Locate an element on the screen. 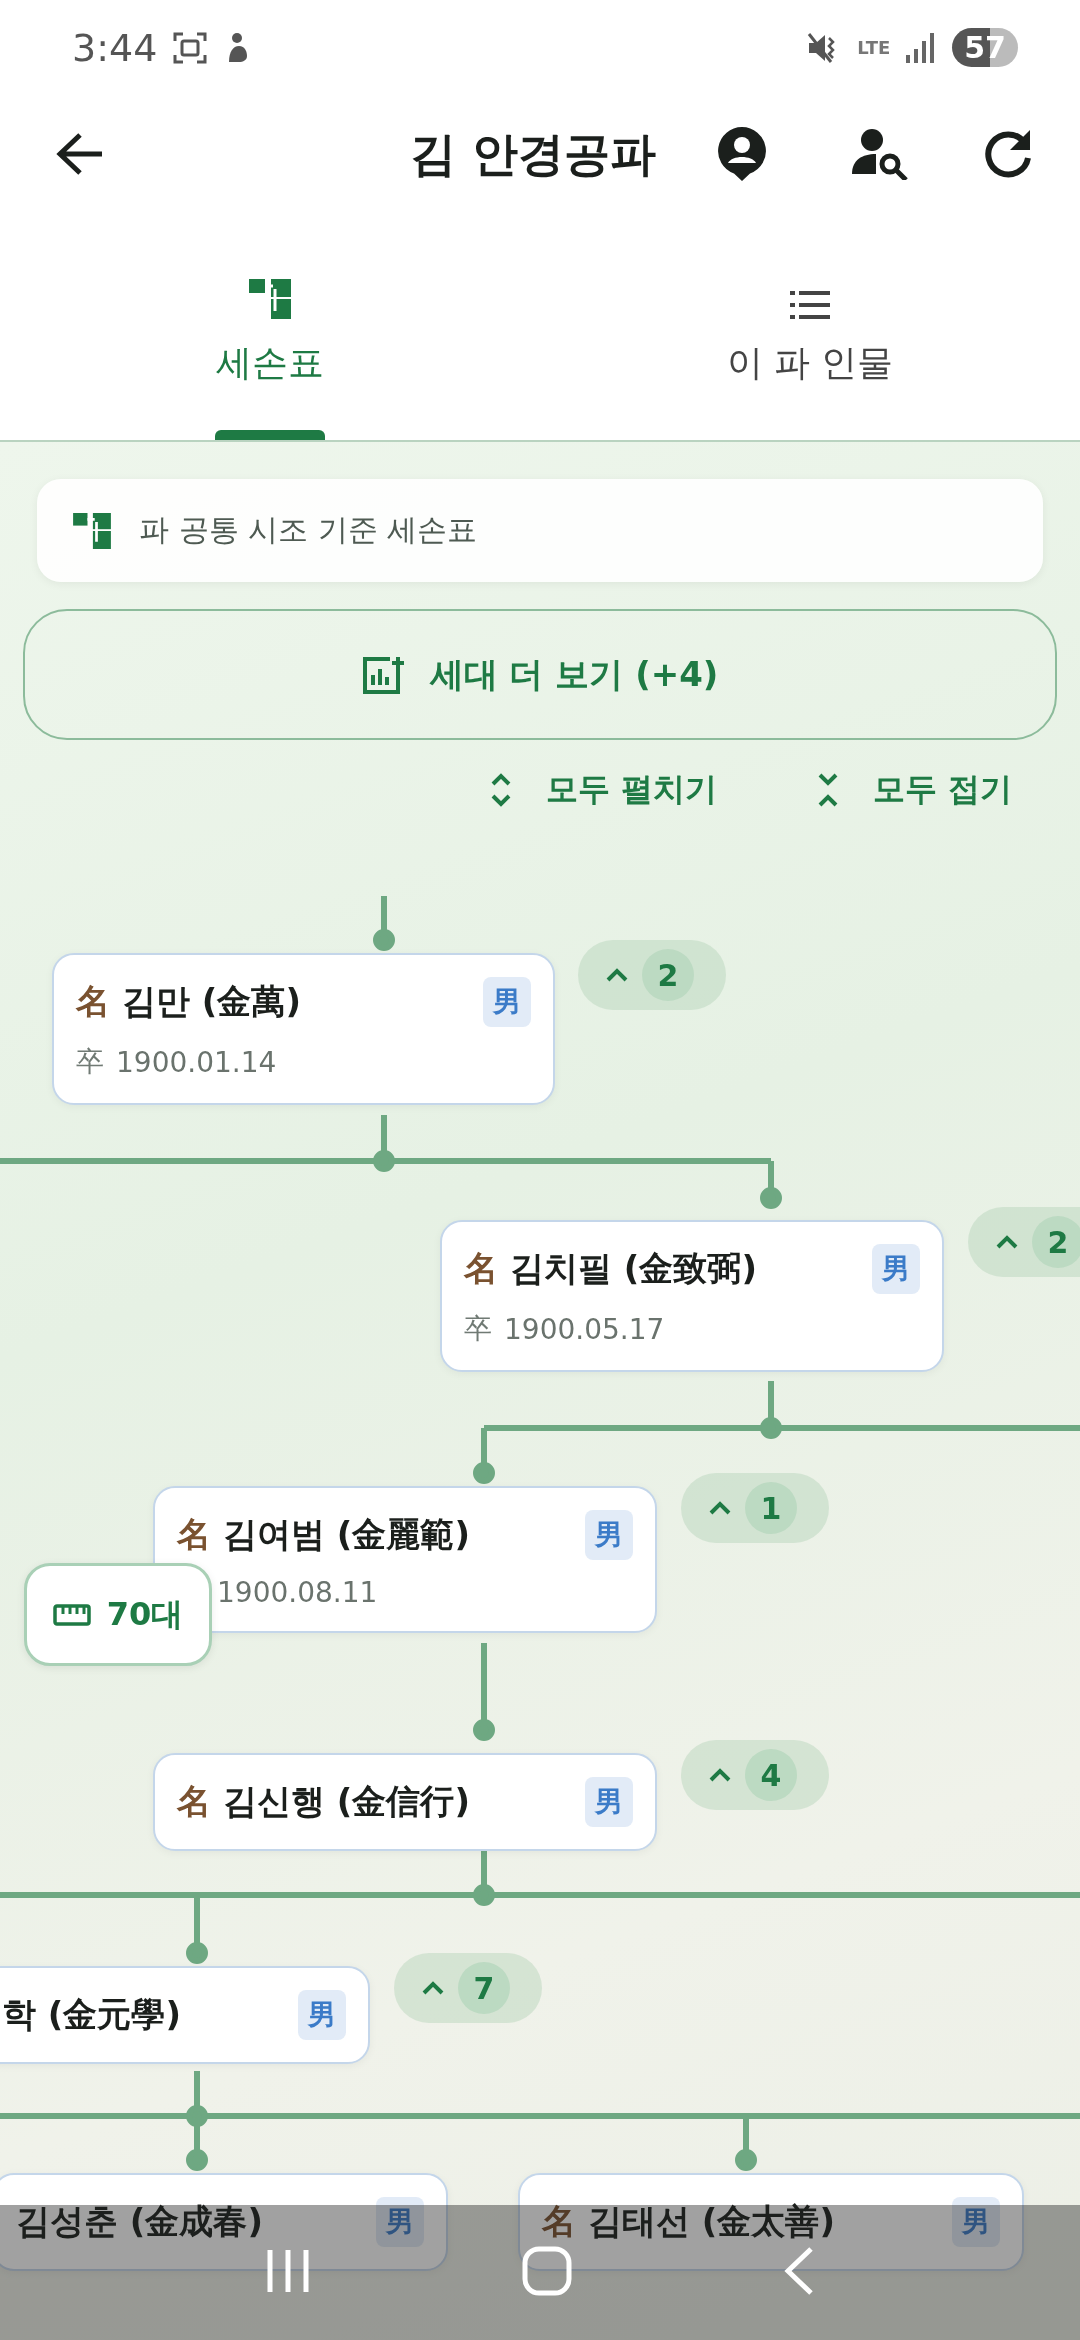 The height and width of the screenshot is (2340, 1080). tab: 이 파 인물 is located at coordinates (810, 327).